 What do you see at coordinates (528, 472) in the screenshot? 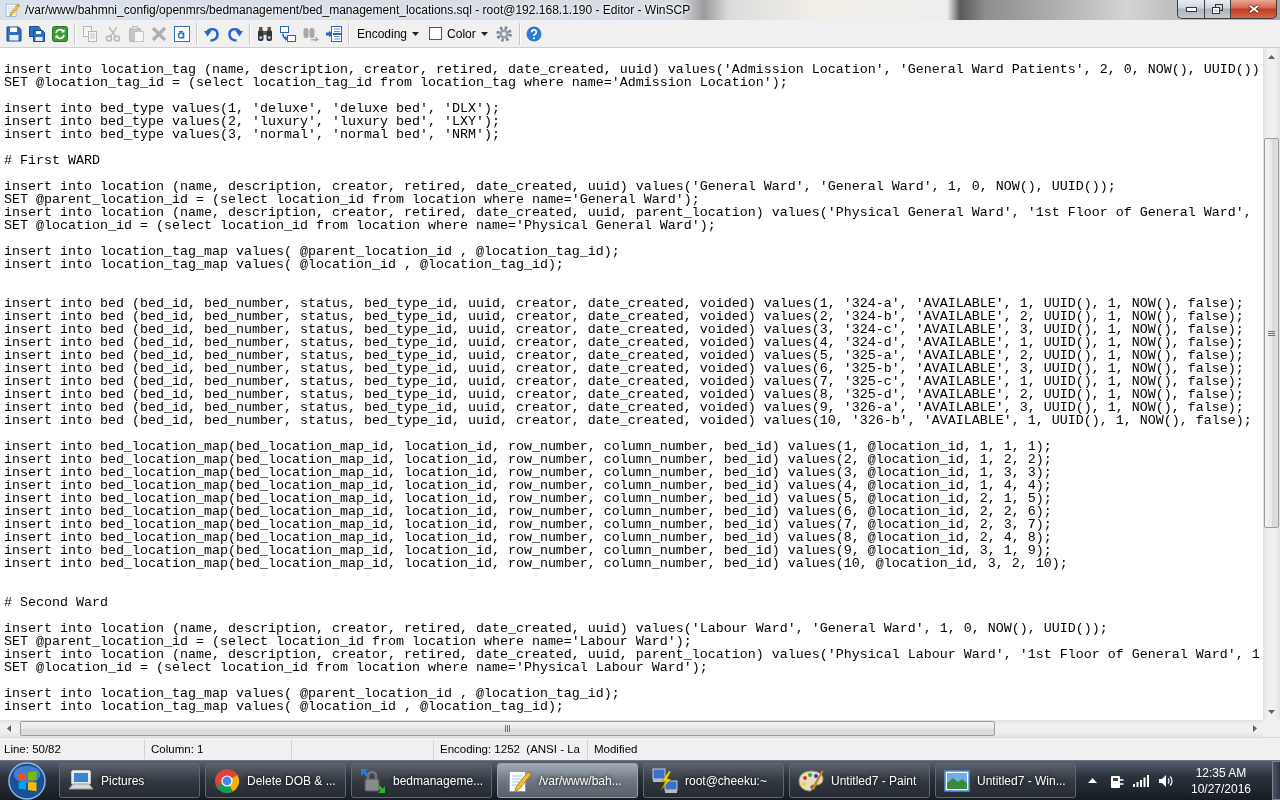
I see `code-line: insert into bed_location_map(bed_location_map_id, location_id, row_number, column_number, bed_id) values(3, @location_id, 1, 3, 3);` at bounding box center [528, 472].